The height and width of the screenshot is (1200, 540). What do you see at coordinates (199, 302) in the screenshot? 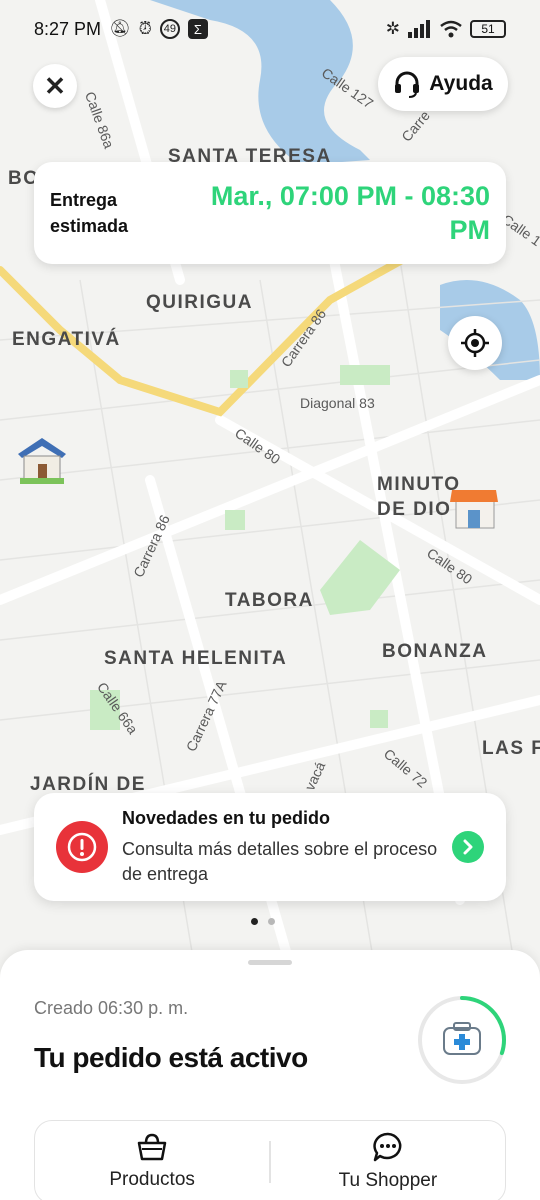
I see `district-label: QUIRIGUA` at bounding box center [199, 302].